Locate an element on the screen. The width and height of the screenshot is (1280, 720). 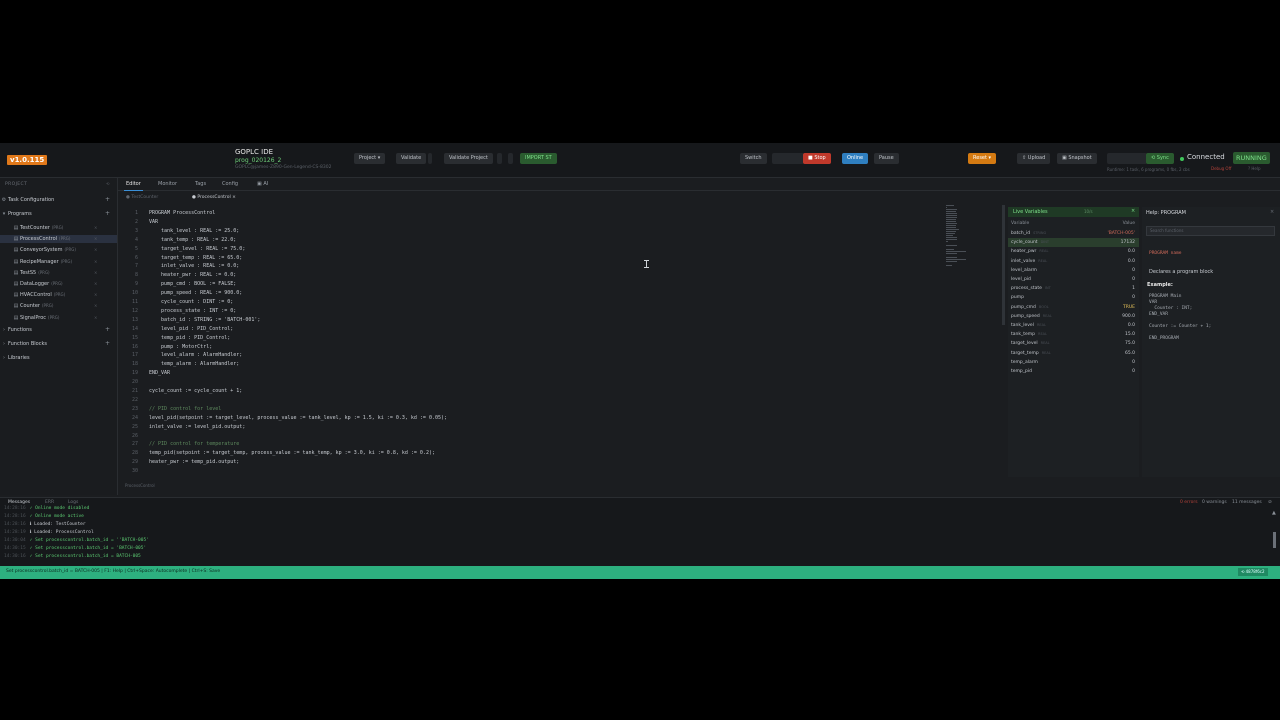
tab-logs: Logs is located at coordinates (73, 502).